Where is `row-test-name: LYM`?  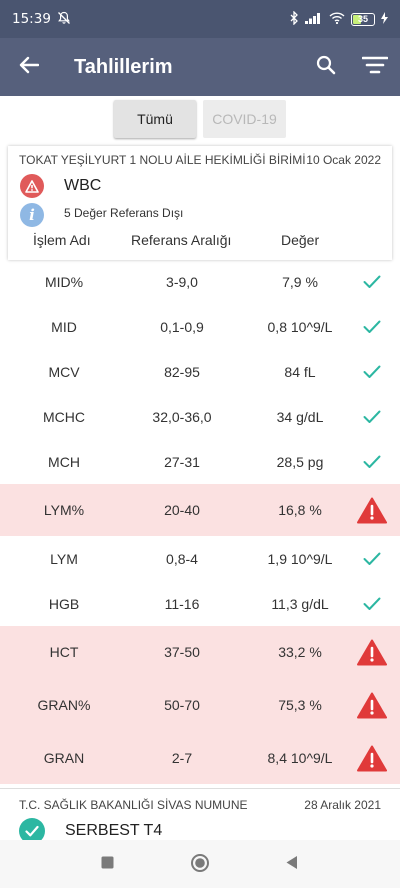 row-test-name: LYM is located at coordinates (64, 558).